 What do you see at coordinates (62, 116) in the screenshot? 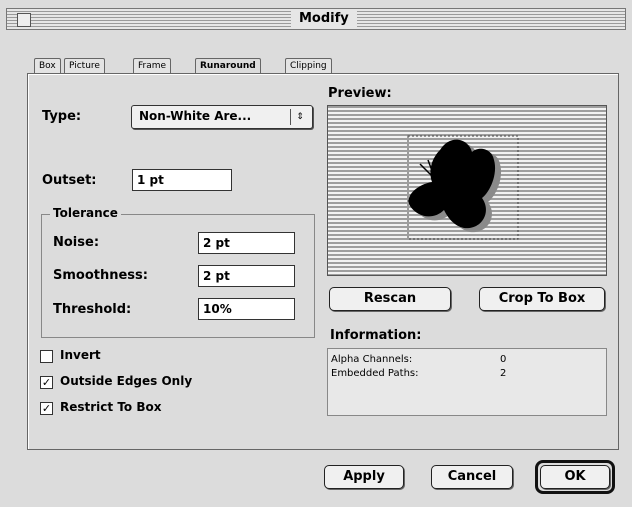
I see `type-label: Type:` at bounding box center [62, 116].